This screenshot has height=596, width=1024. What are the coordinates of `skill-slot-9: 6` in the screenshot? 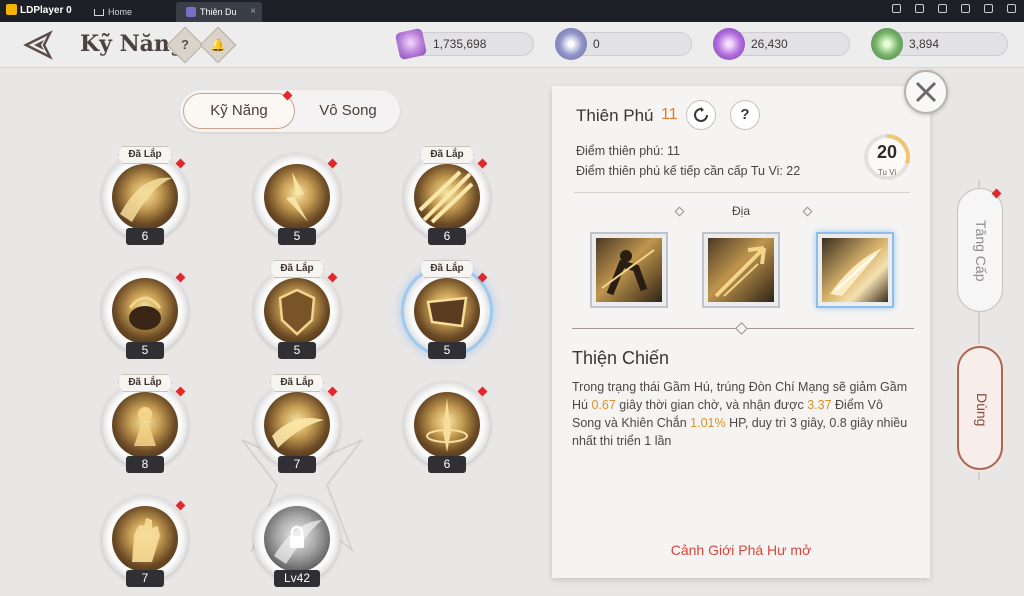 It's located at (447, 424).